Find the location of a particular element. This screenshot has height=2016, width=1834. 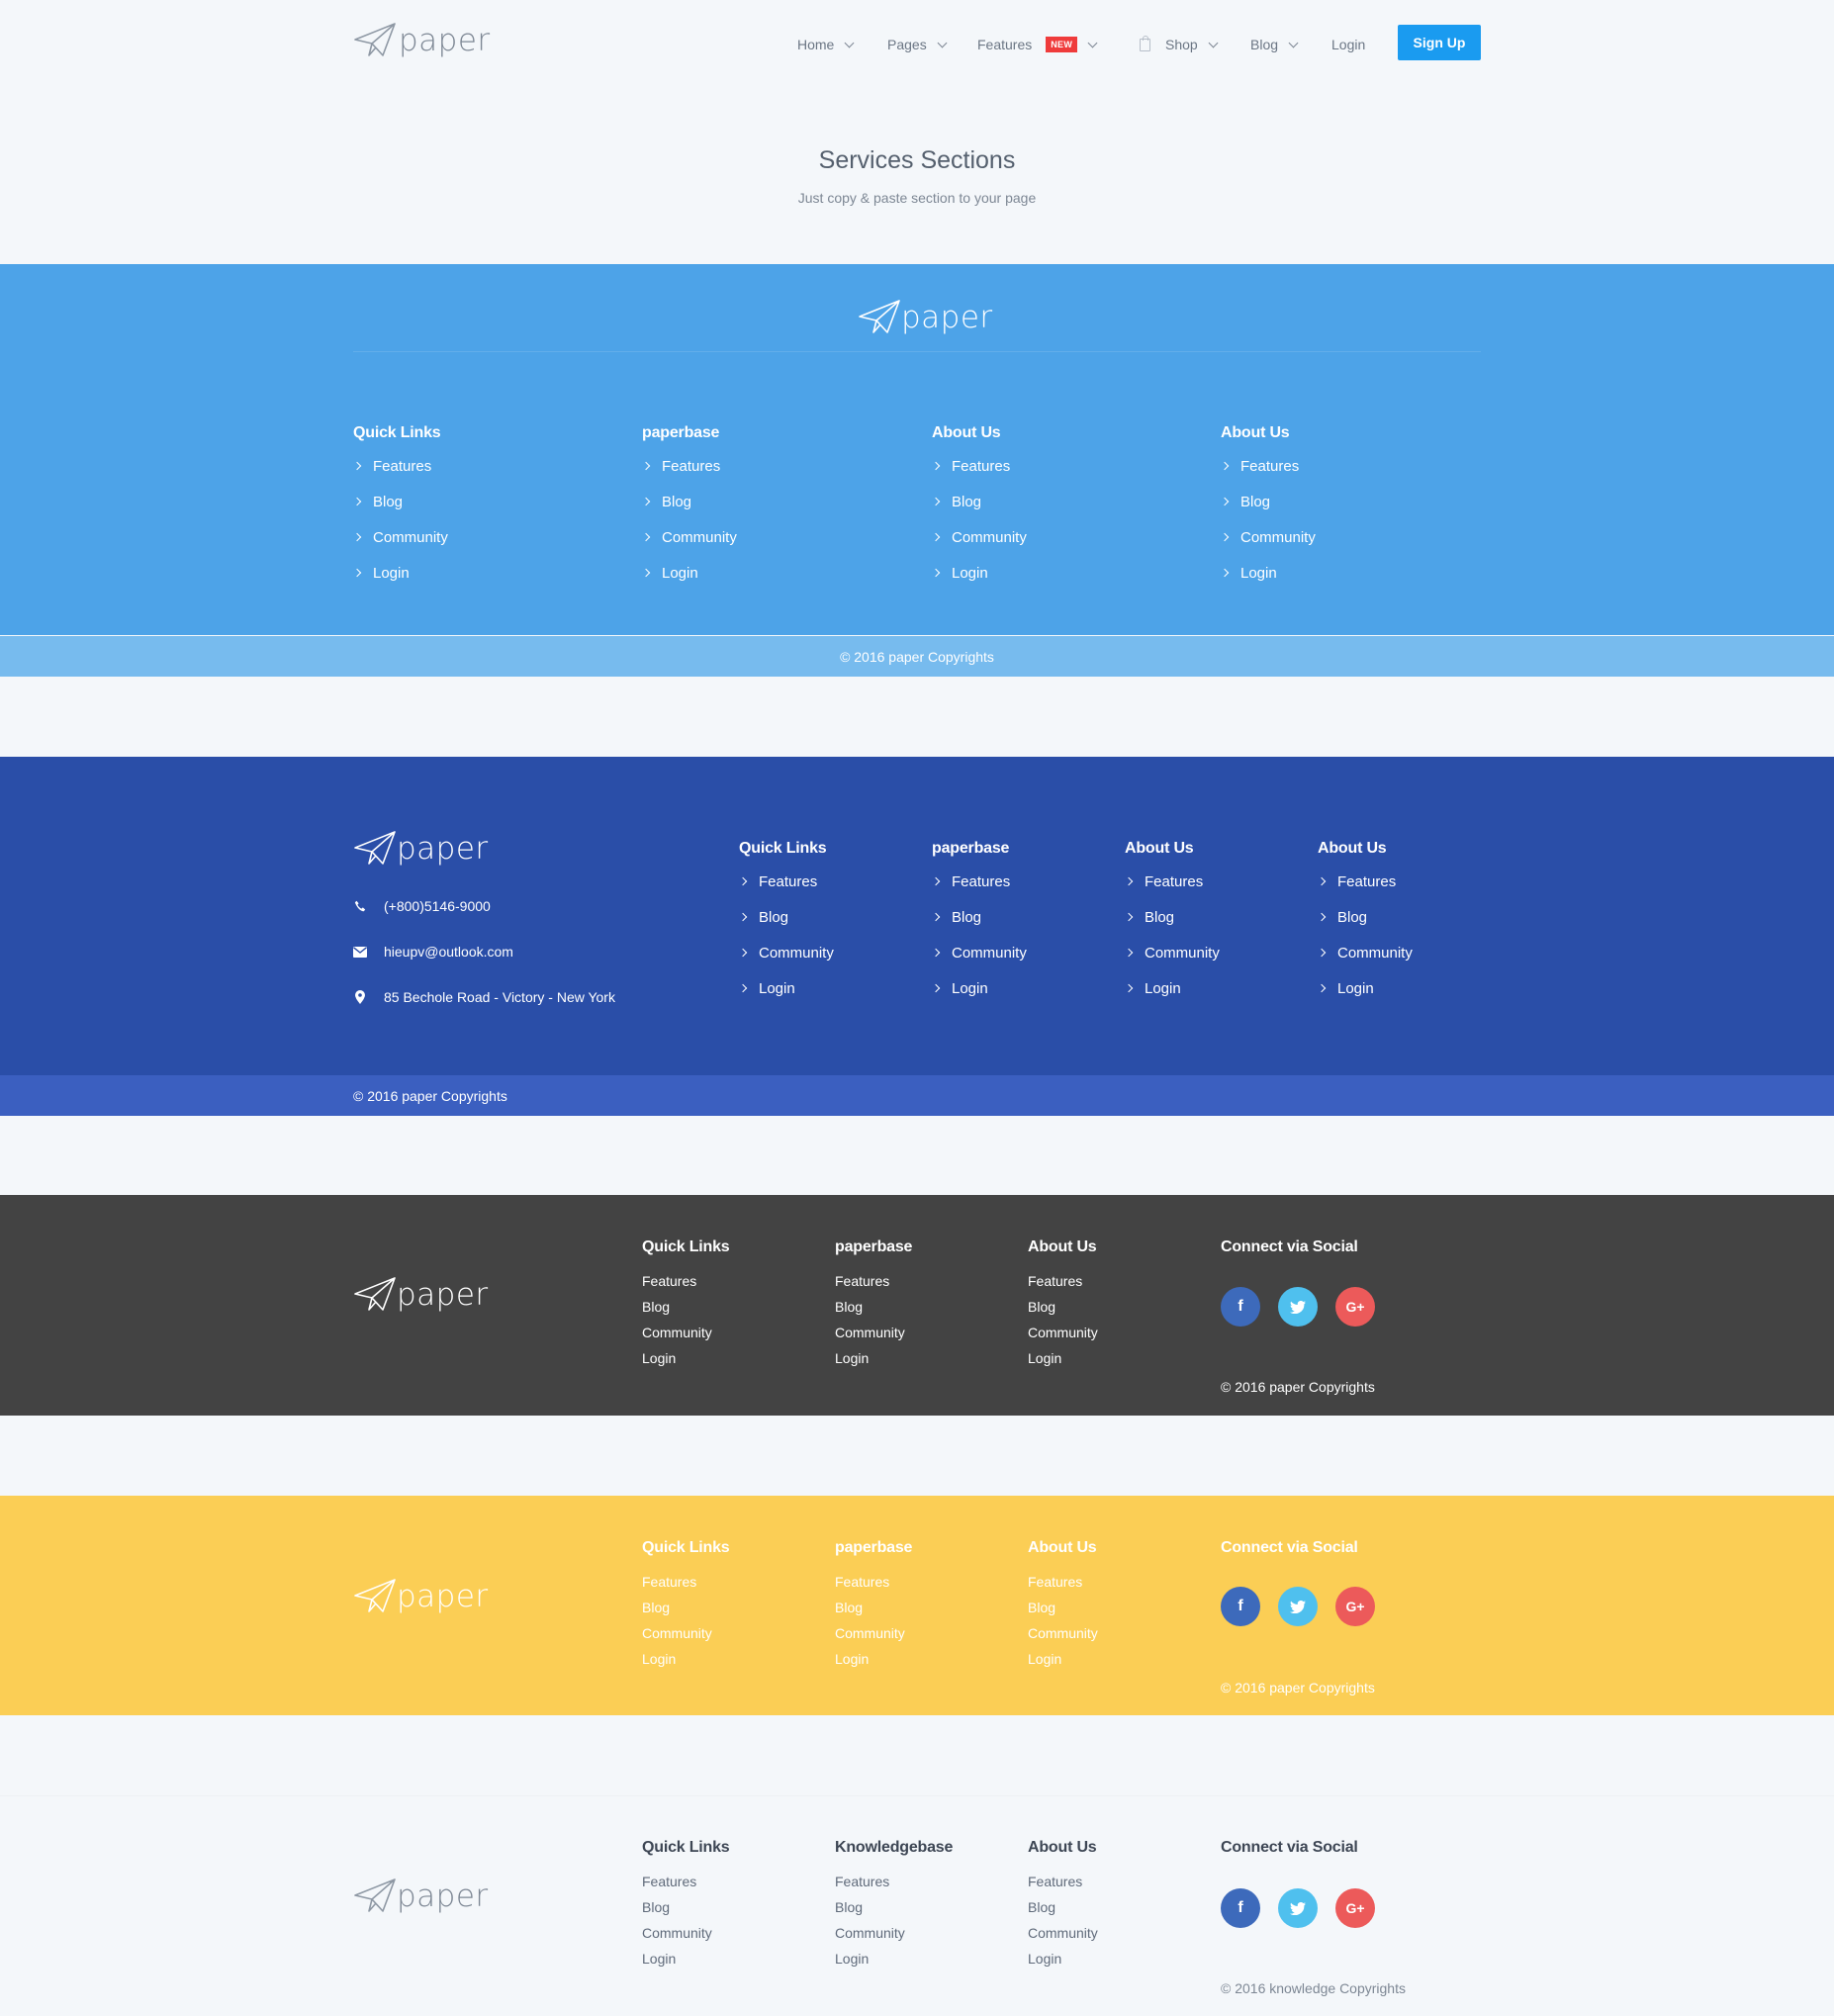

nav-blog: Blog is located at coordinates (1275, 44).